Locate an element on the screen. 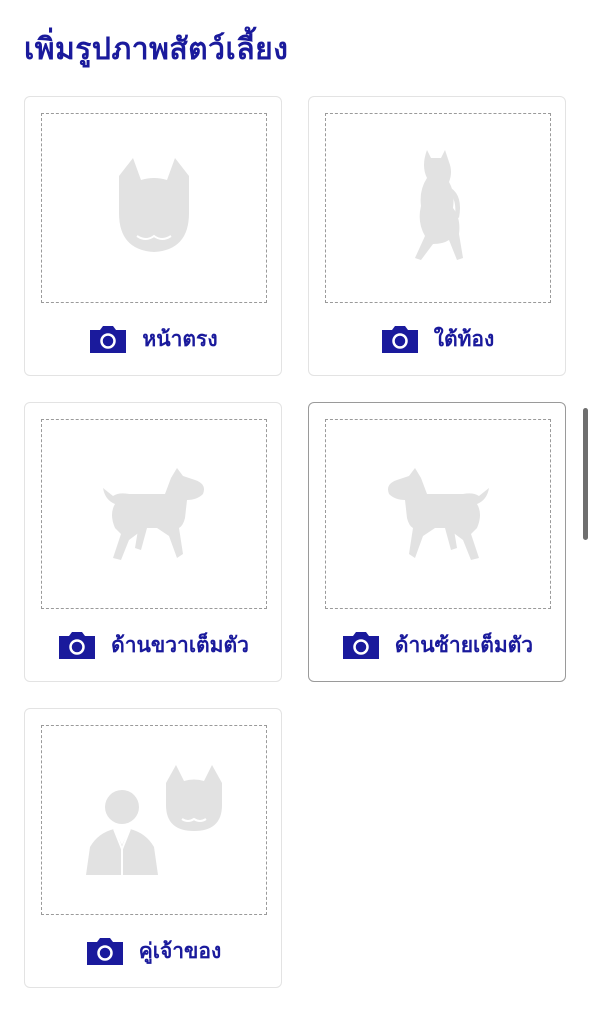  photo-slot-label: คู่เจ้าของ is located at coordinates (180, 950).